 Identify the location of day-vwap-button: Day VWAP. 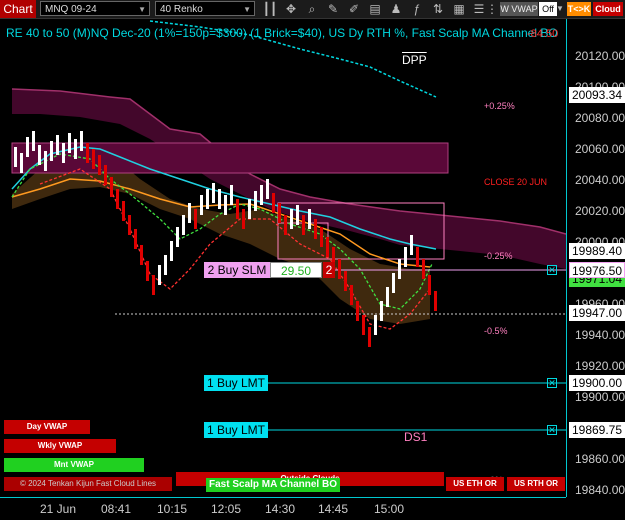
(47, 427).